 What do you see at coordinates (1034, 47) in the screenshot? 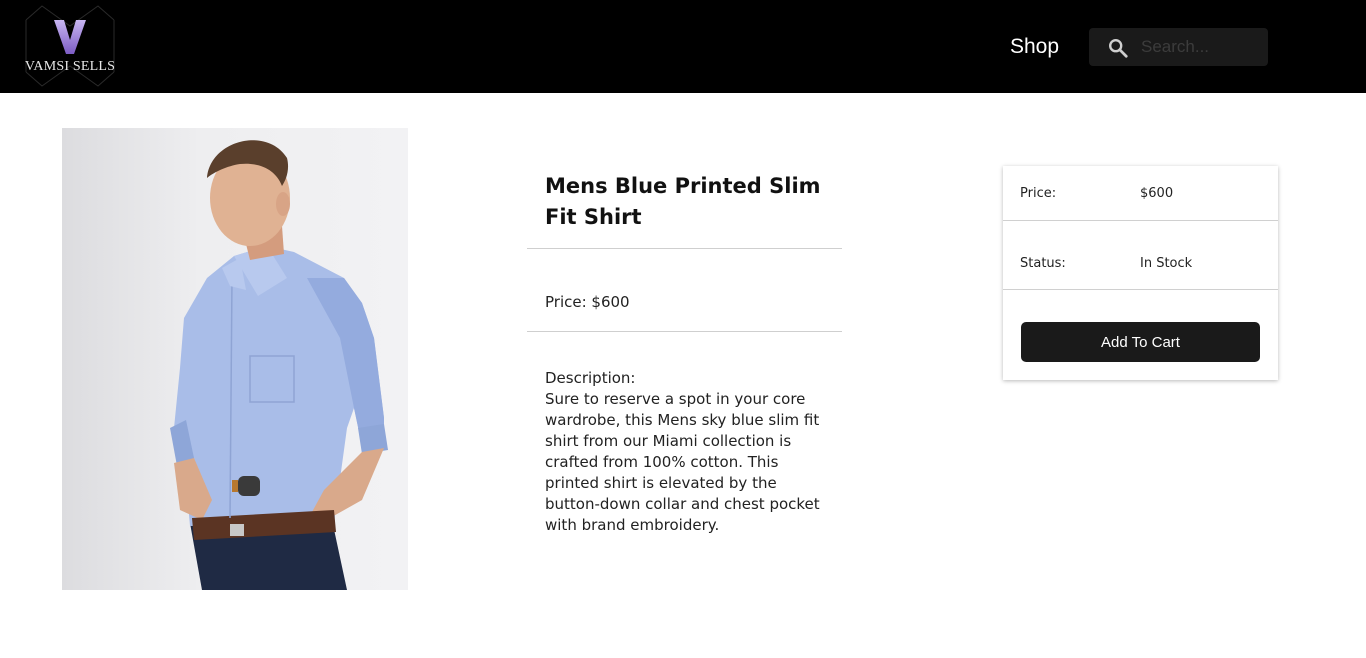
I see `nav-shop-link: Shop` at bounding box center [1034, 47].